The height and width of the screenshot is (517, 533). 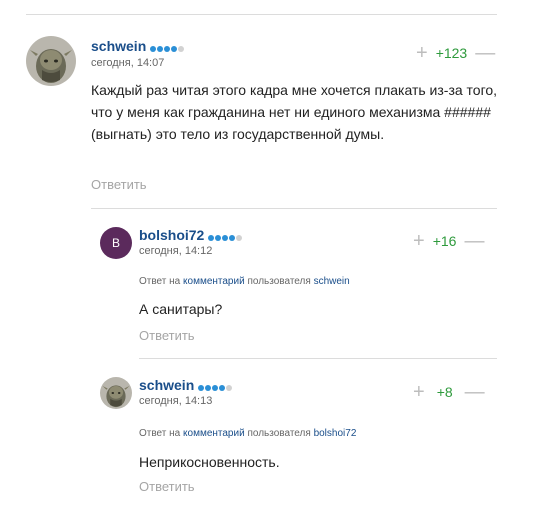 I want to click on avatar: B, so click(x=116, y=243).